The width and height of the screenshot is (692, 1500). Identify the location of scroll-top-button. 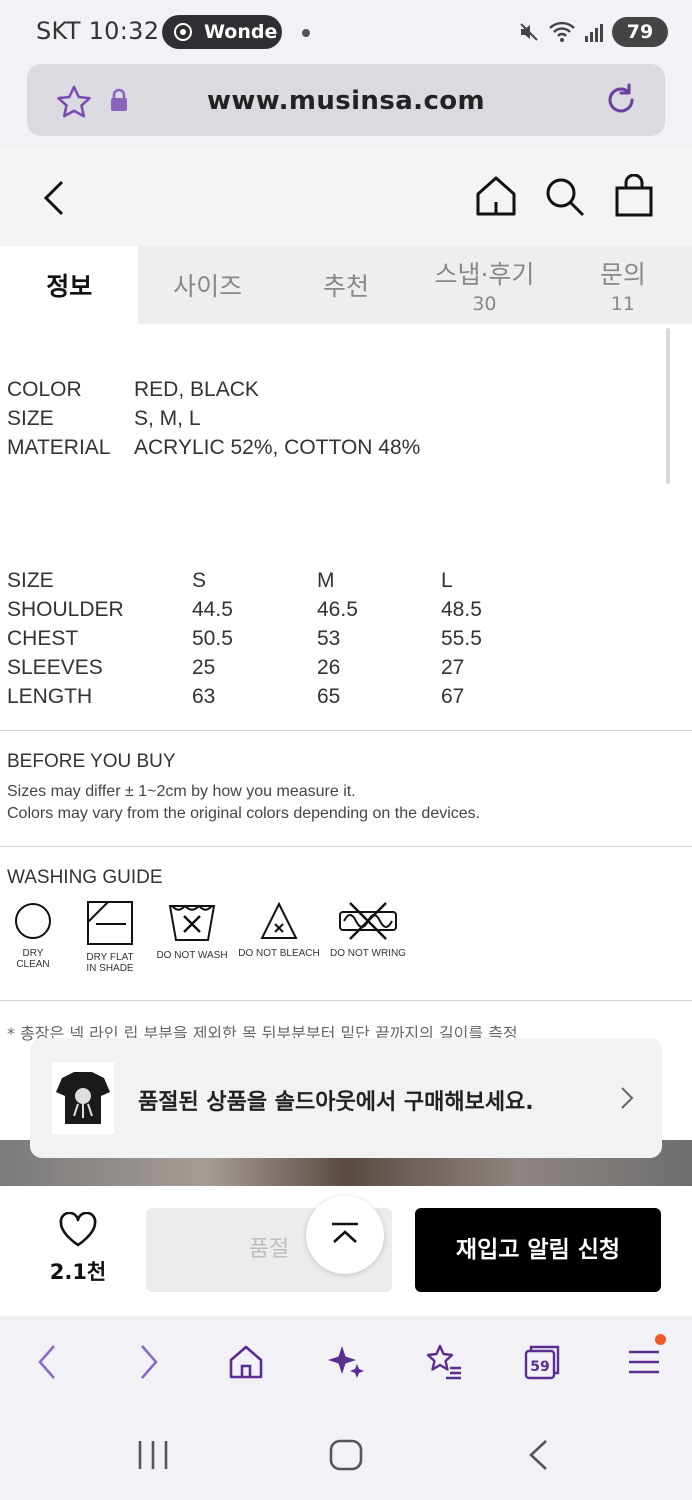
(345, 1235).